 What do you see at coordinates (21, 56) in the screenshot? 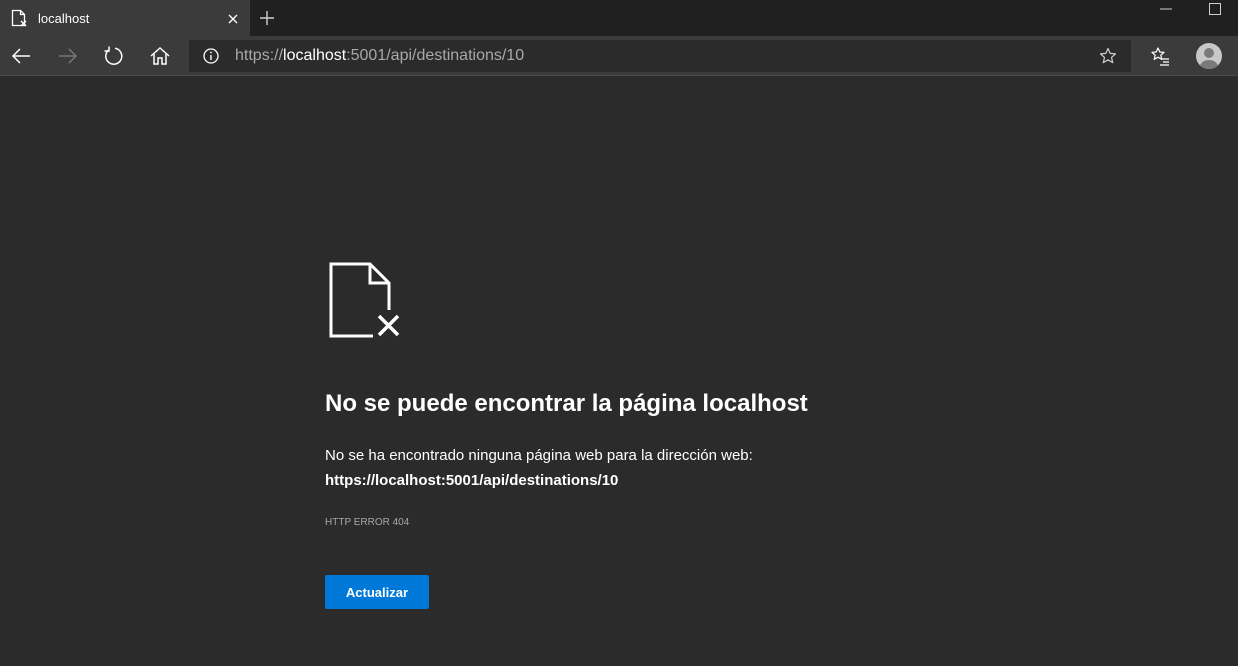
I see `back-arrow-icon` at bounding box center [21, 56].